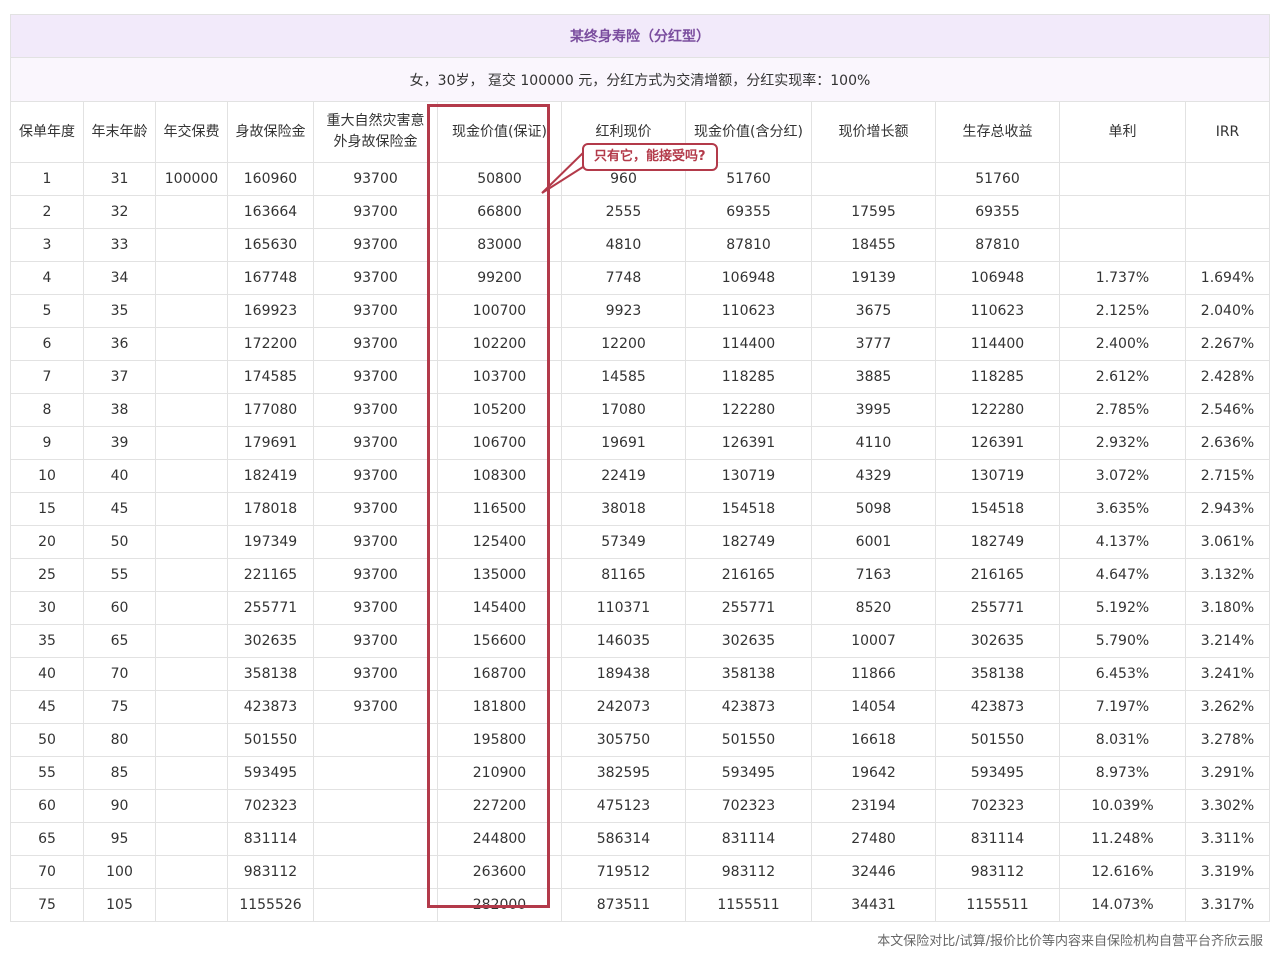 Image resolution: width=1280 pixels, height=959 pixels. Describe the element at coordinates (1227, 641) in the screenshot. I see `table-cell: 3.214%` at that location.